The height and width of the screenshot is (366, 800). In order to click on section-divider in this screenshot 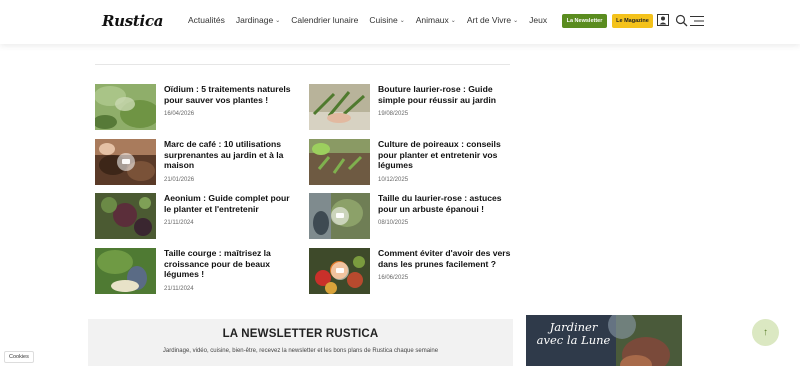, I will do `click(302, 64)`.